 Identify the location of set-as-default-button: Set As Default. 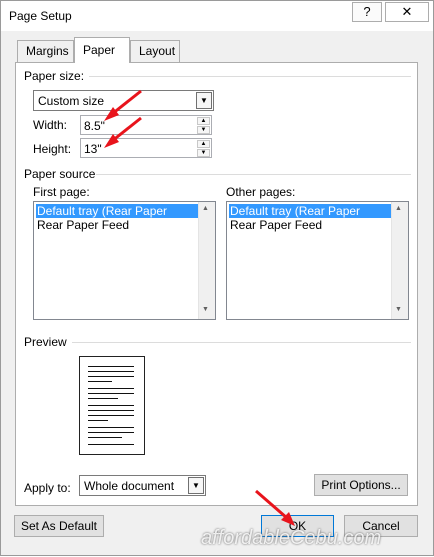
(59, 526).